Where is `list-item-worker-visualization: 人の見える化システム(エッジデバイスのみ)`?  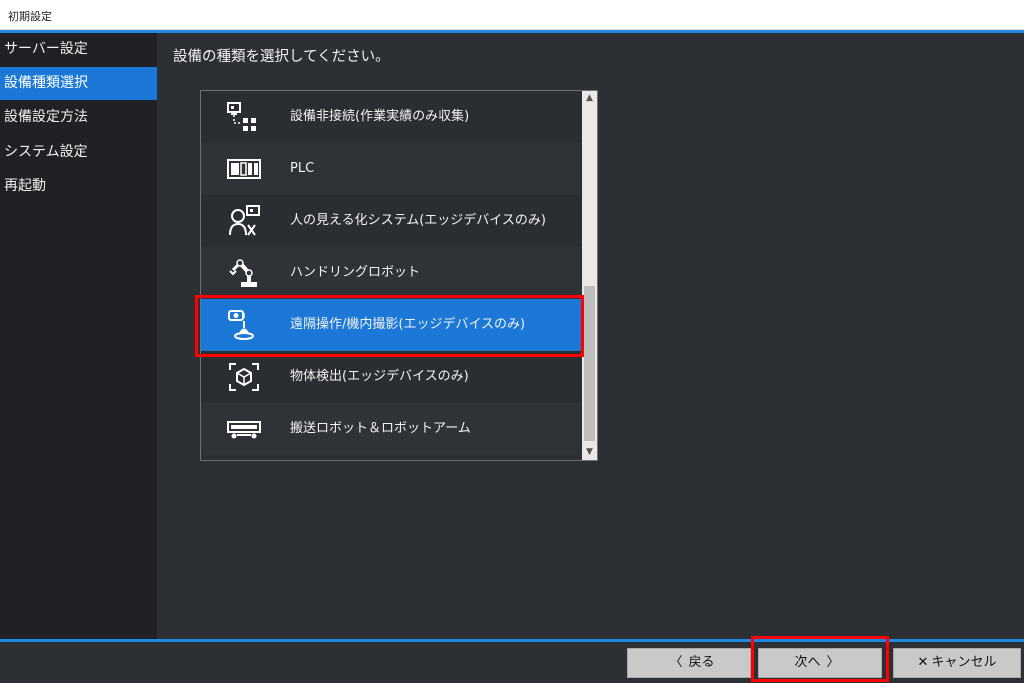 list-item-worker-visualization: 人の見える化システム(エッジデバイスのみ) is located at coordinates (391, 221).